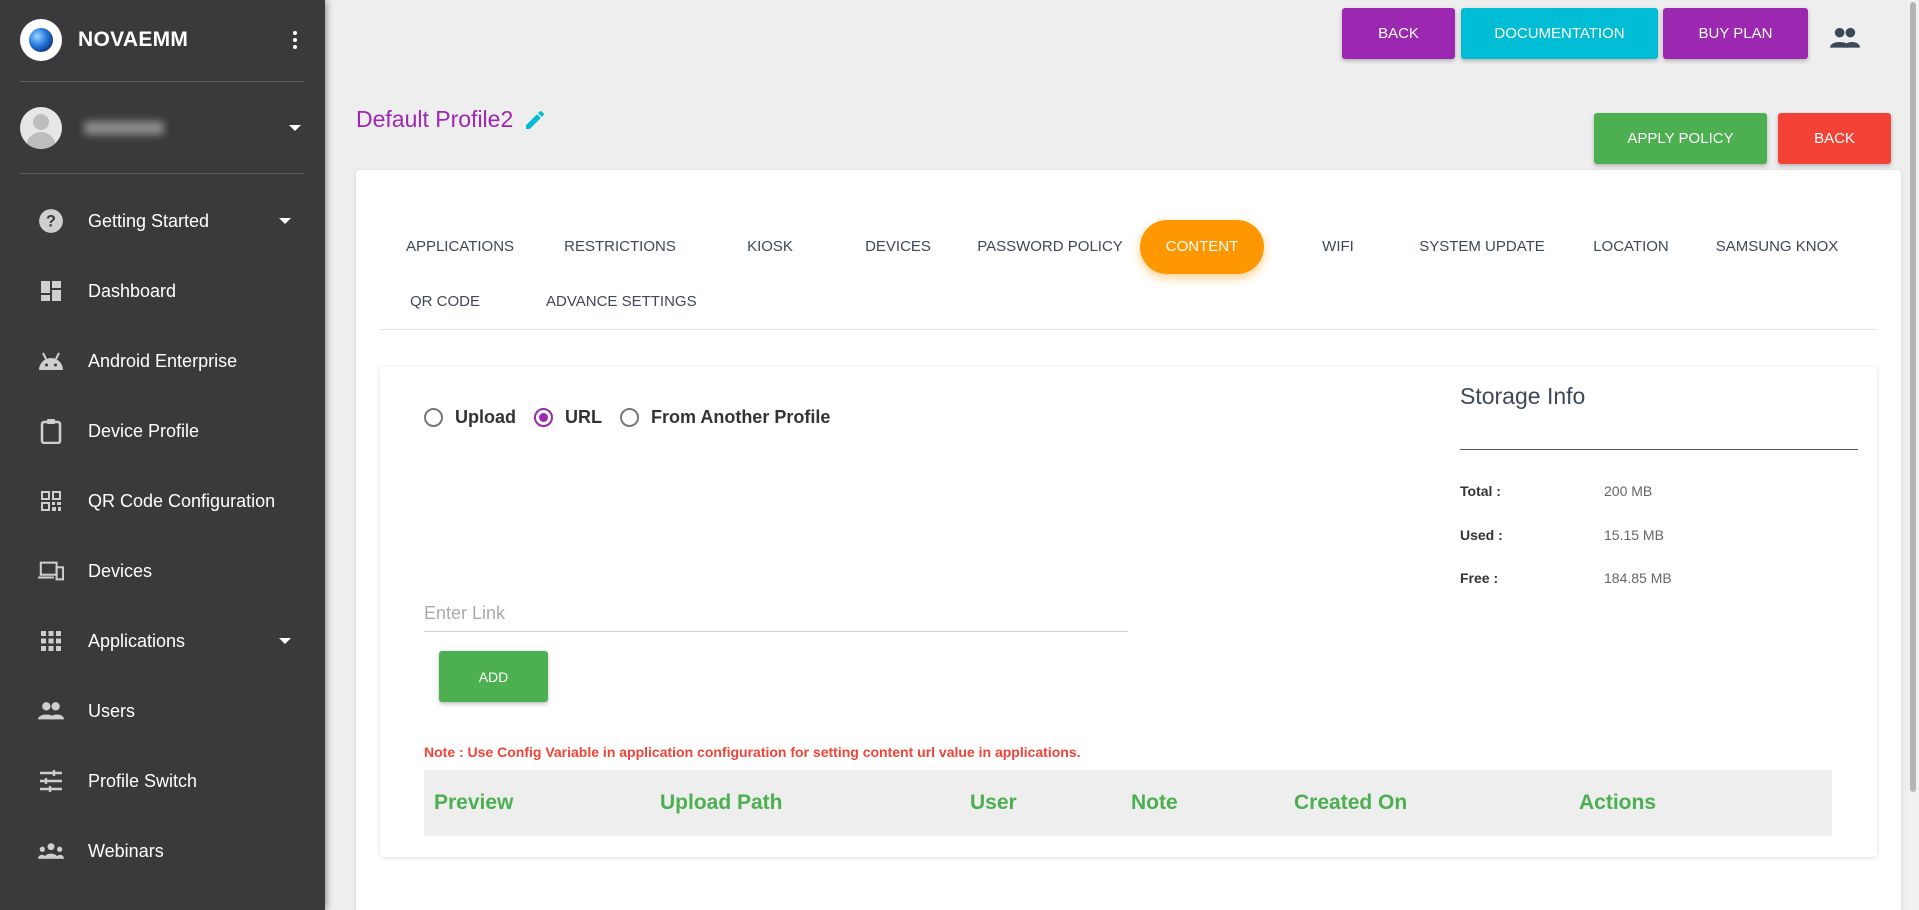  I want to click on sidebar-item-label: Users, so click(112, 710).